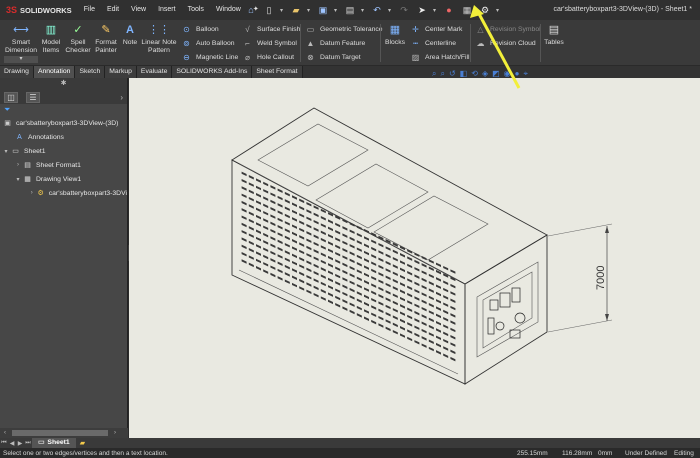  What do you see at coordinates (277, 72) in the screenshot?
I see `tab-sheet-format: Sheet Format` at bounding box center [277, 72].